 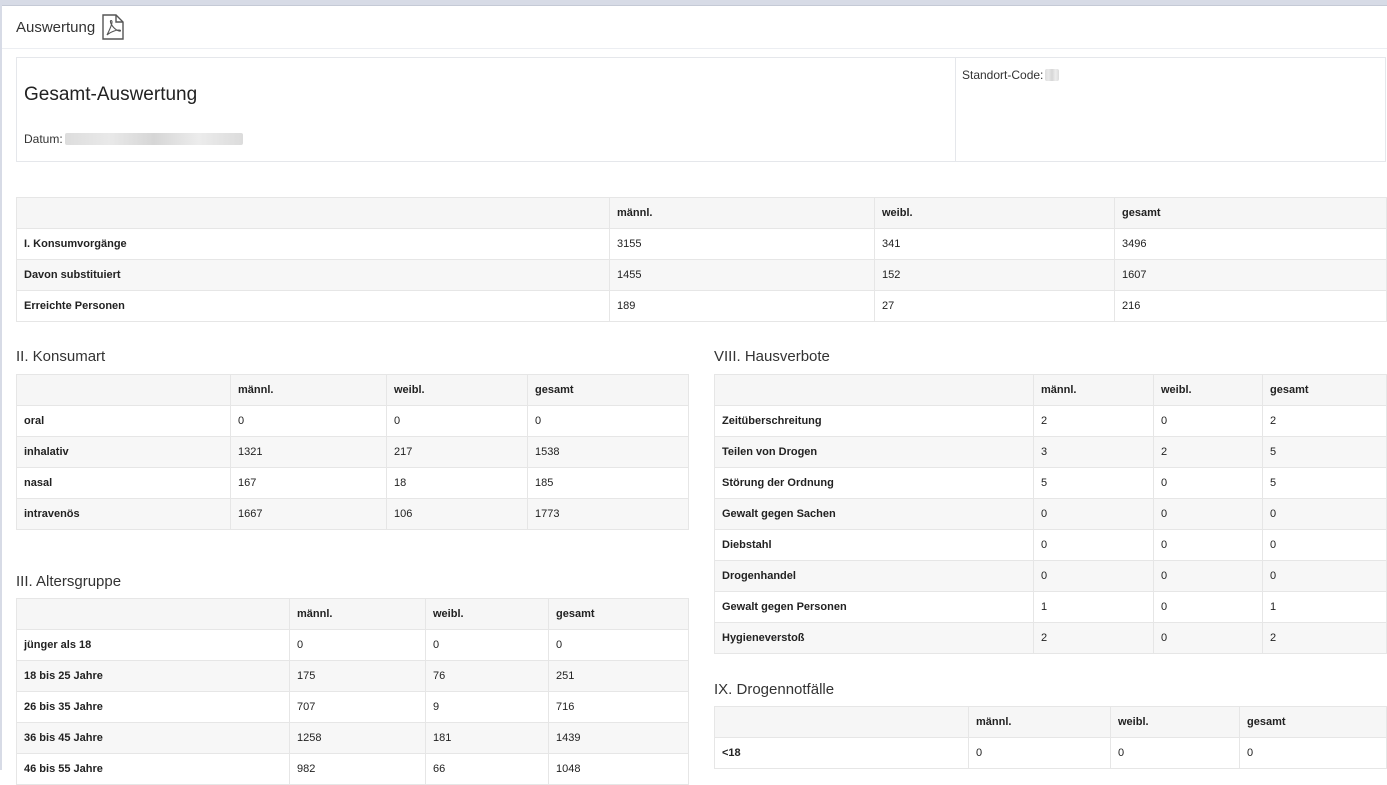 I want to click on table-row: Störung der Ordnung 5 0 5, so click(x=1050, y=483).